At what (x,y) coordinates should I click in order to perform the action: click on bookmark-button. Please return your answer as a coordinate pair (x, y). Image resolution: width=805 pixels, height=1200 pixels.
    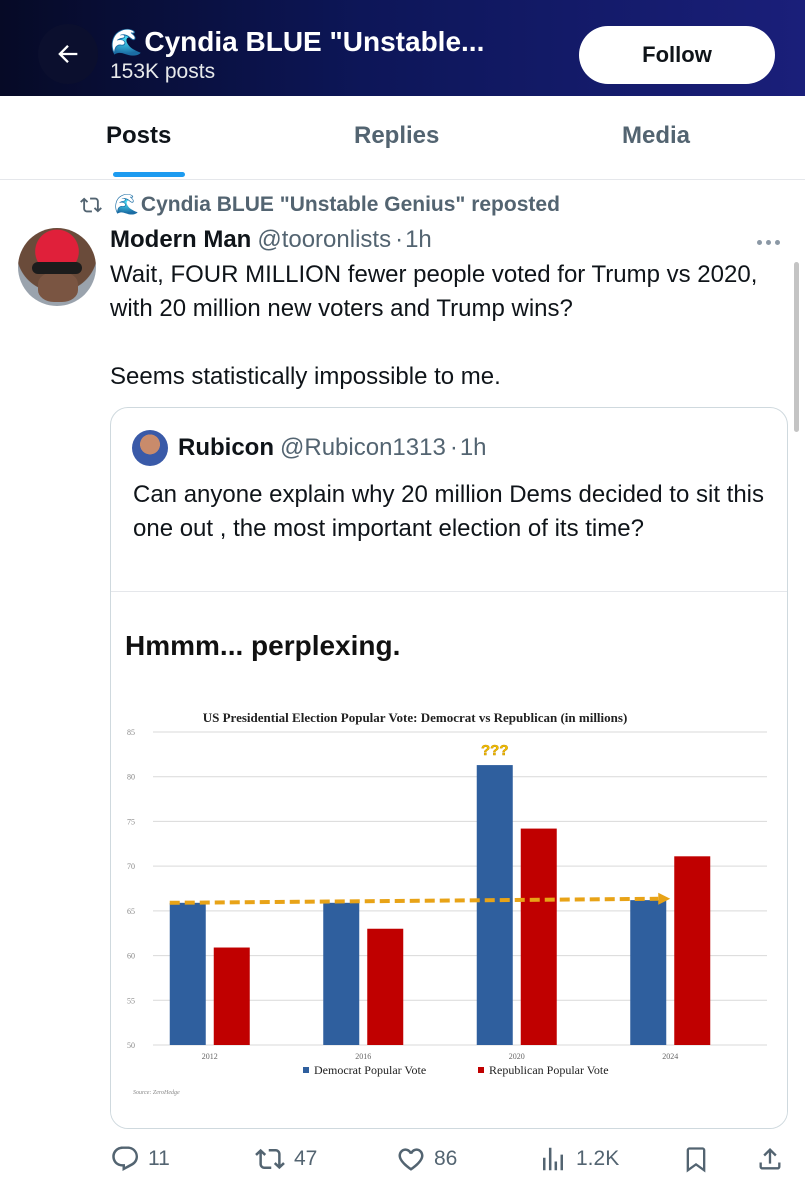
    Looking at the image, I should click on (696, 1159).